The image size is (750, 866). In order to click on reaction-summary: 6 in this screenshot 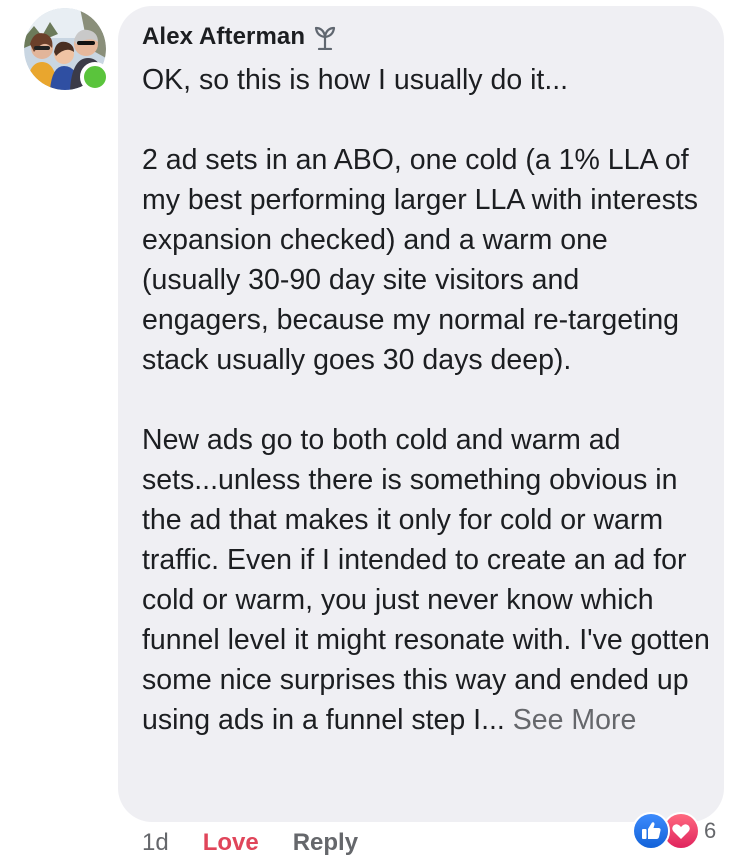, I will do `click(674, 831)`.